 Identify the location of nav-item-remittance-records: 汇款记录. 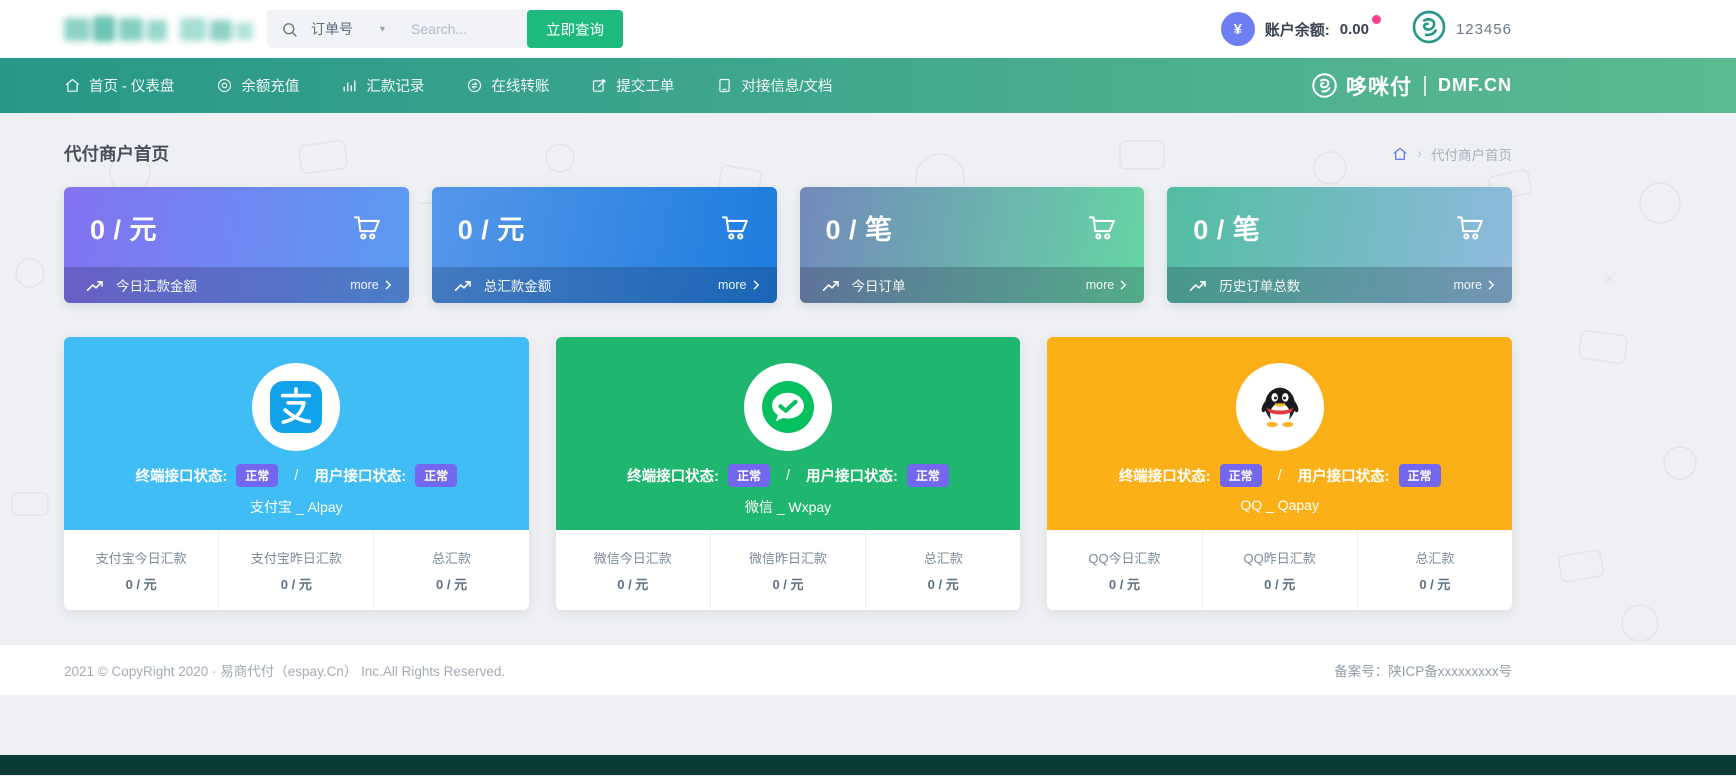
(382, 85).